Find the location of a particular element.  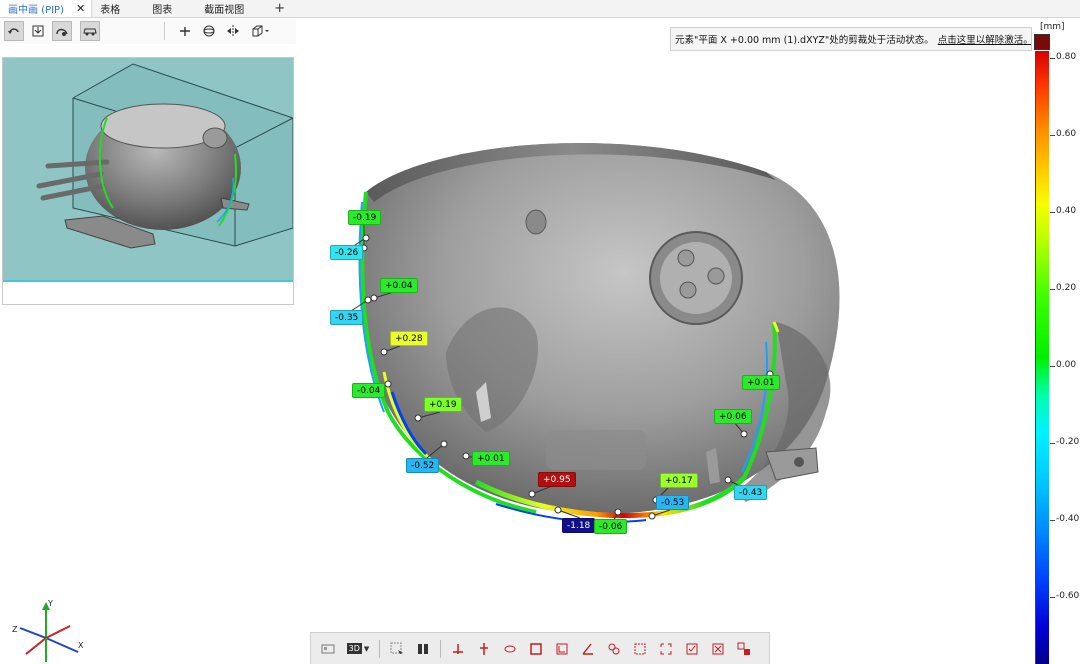

tab-bar: 画中画 (PIP) ✕ 表格 图表 截面视图 + is located at coordinates (540, 9).